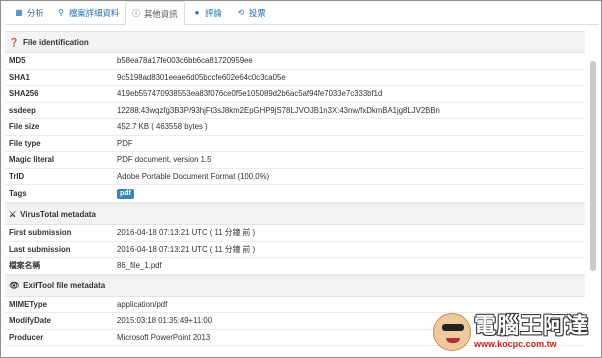  I want to click on table-row: 檔案名稱 86_file_1.pdf, so click(295, 266).